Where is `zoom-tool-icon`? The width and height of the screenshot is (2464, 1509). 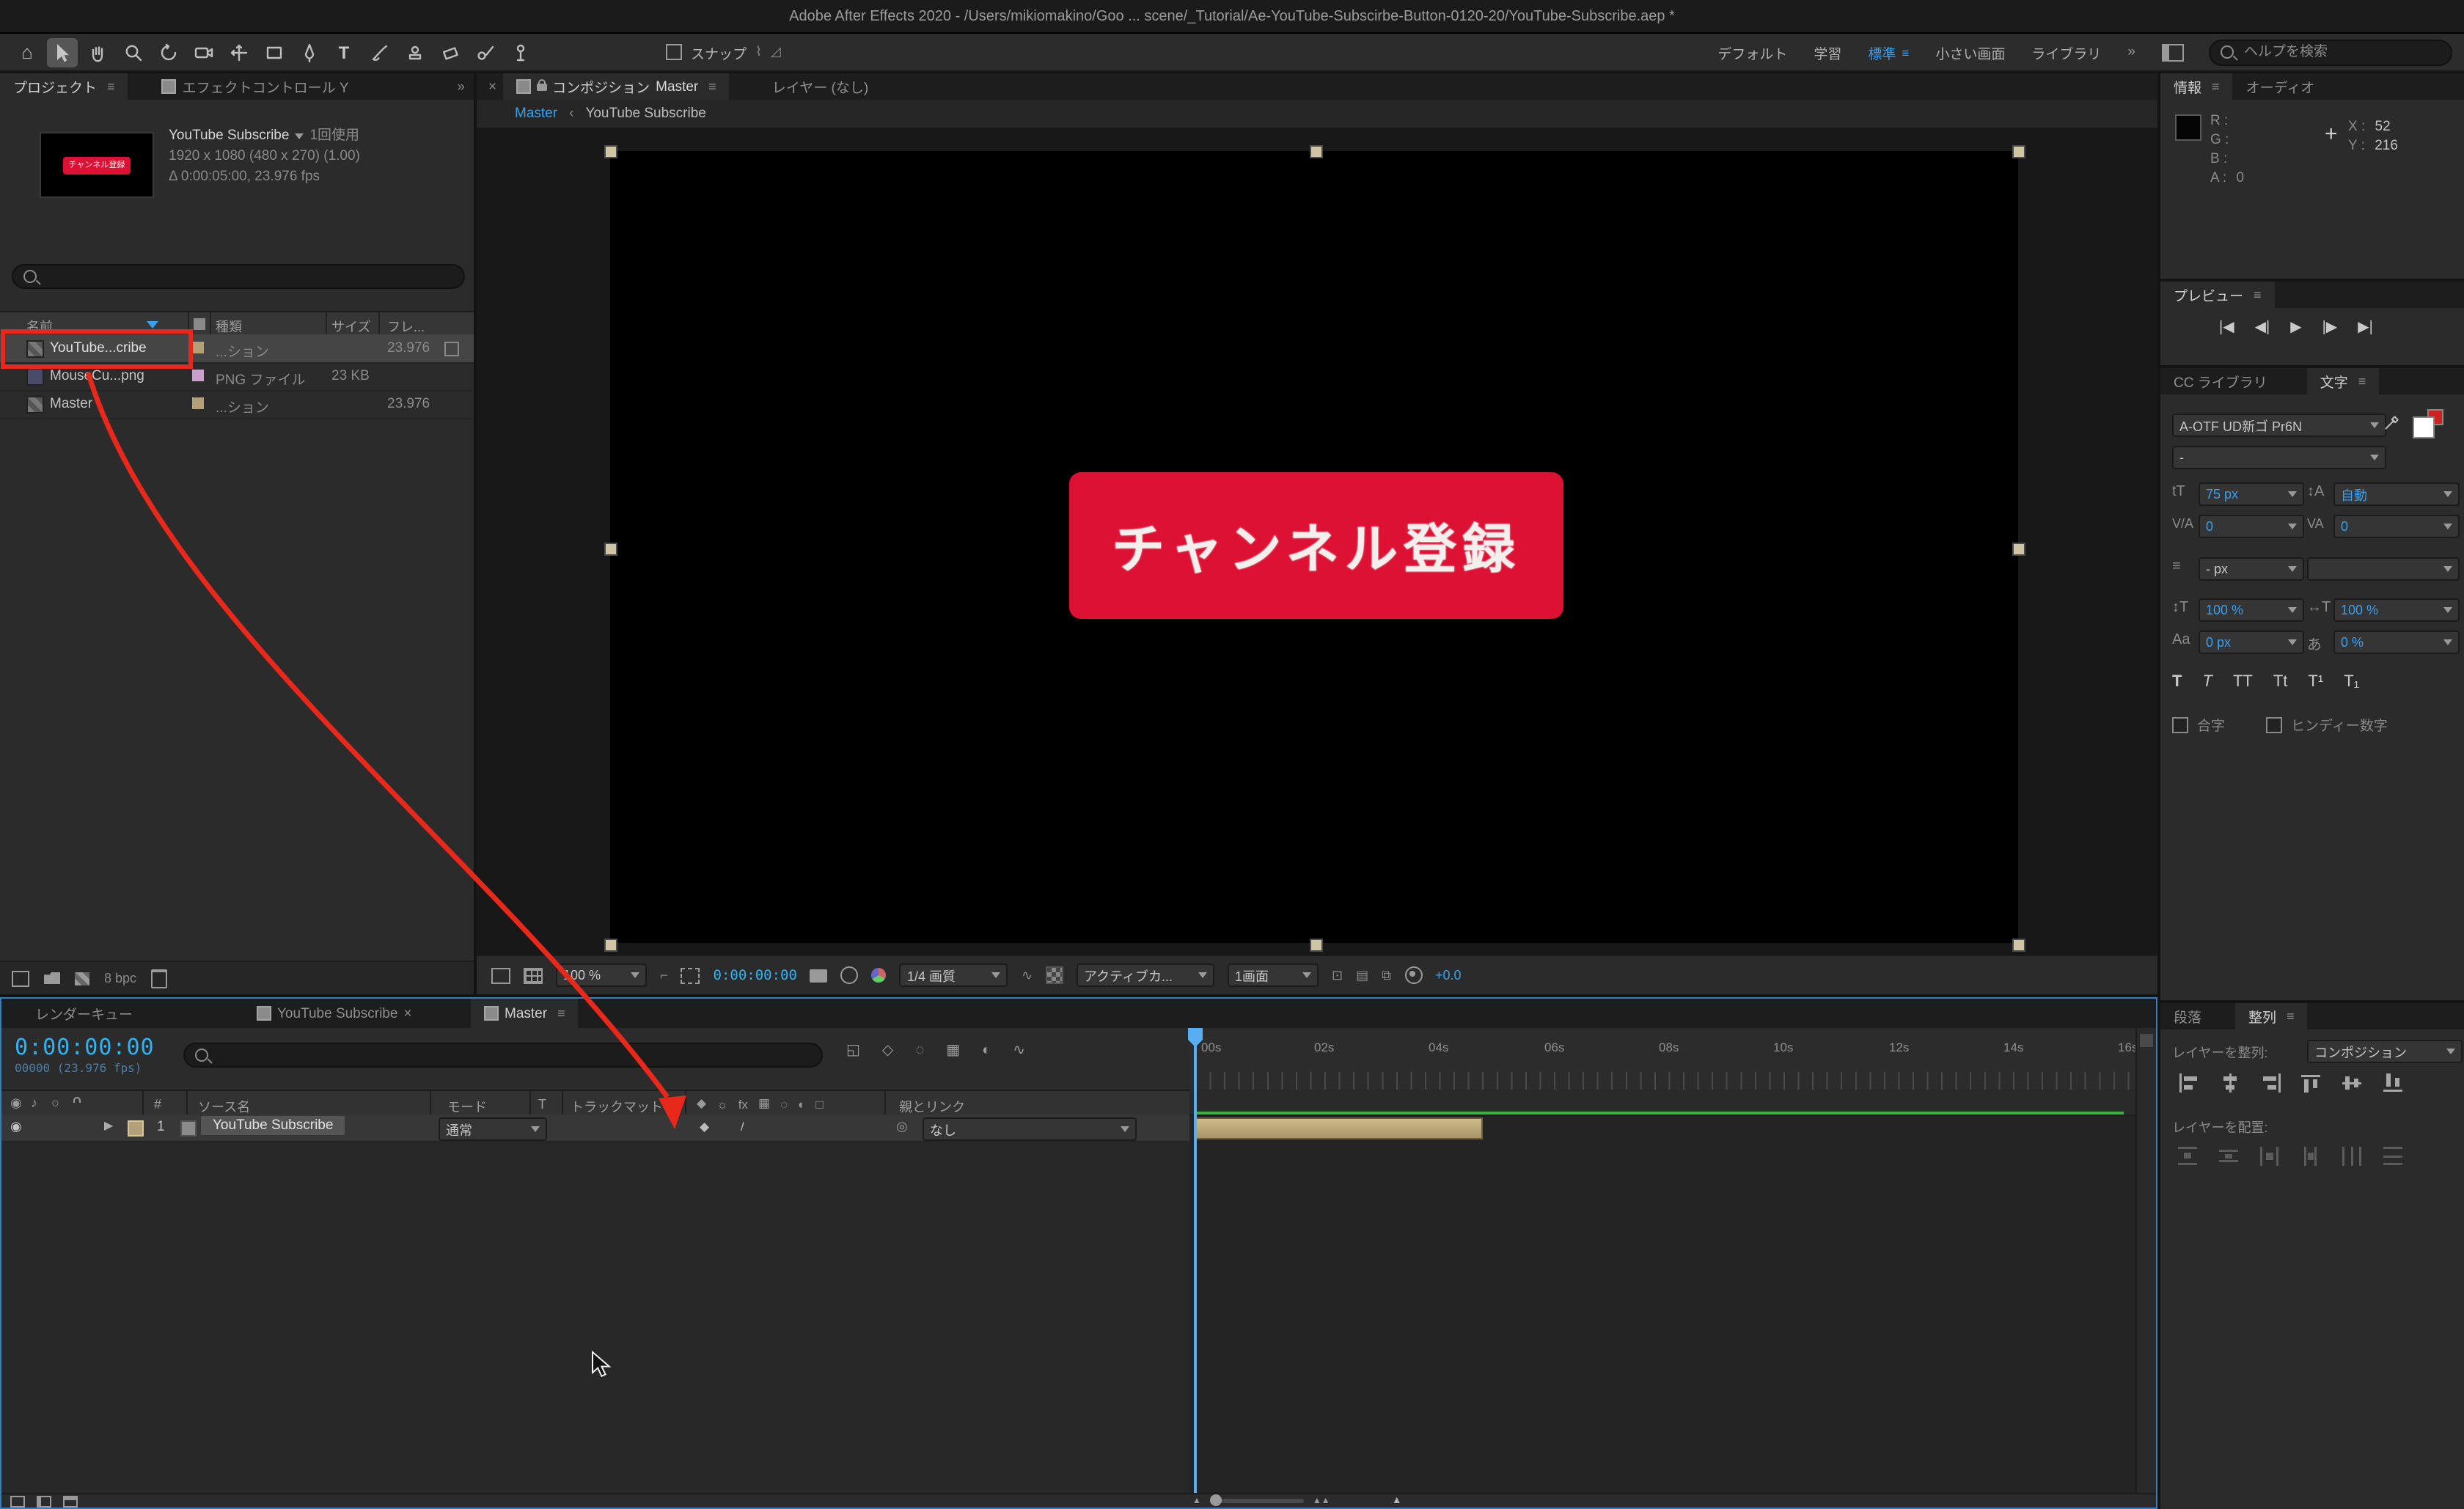 zoom-tool-icon is located at coordinates (132, 52).